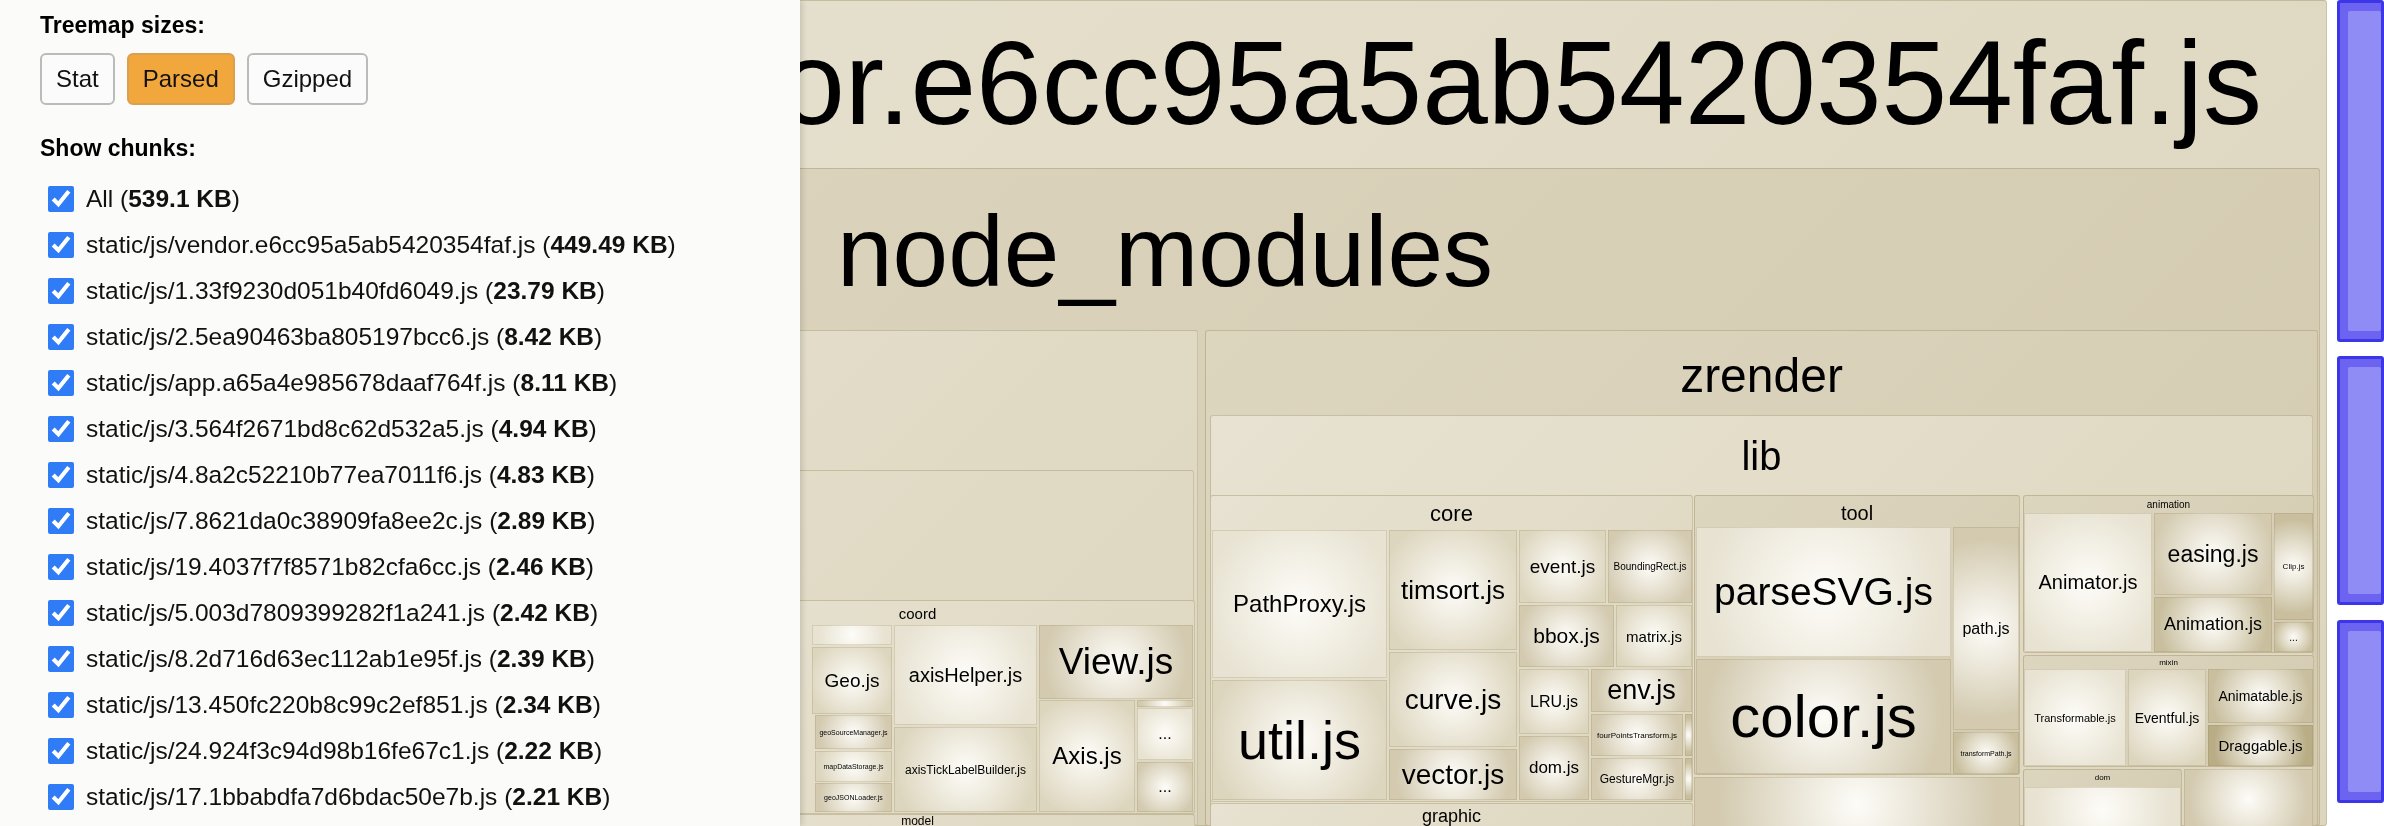 The height and width of the screenshot is (826, 2384). I want to click on folder-tile: graphic, so click(1451, 814).